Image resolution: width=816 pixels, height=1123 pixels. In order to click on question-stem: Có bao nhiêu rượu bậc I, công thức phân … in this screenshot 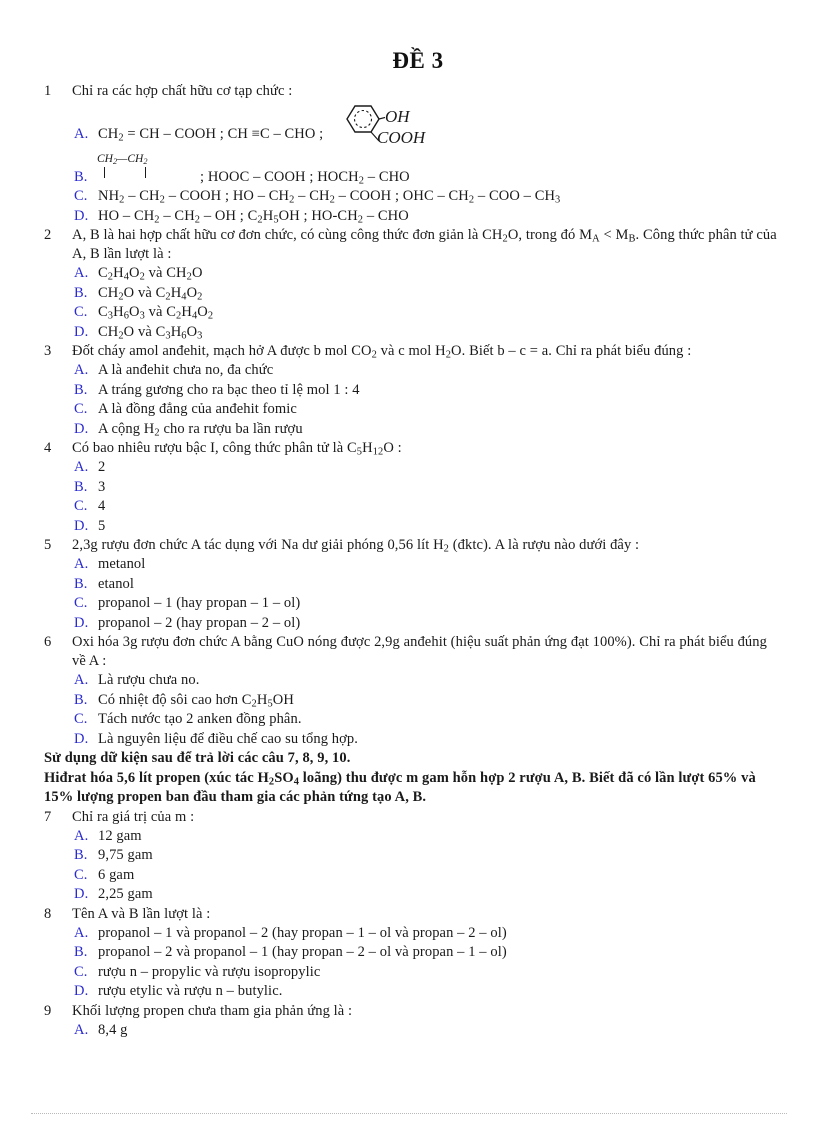, I will do `click(237, 449)`.